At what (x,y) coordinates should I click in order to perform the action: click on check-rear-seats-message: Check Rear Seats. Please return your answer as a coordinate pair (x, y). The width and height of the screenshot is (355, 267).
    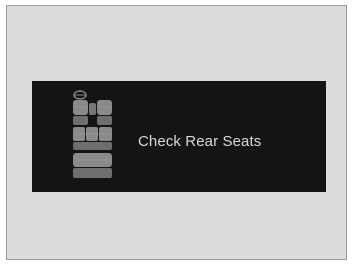
    Looking at the image, I should click on (200, 141).